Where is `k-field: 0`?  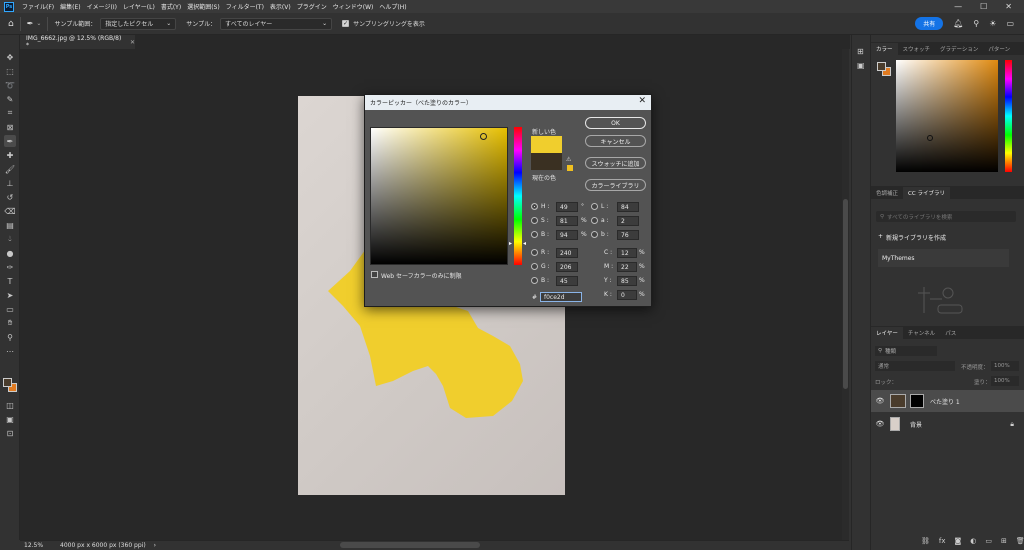
k-field: 0 is located at coordinates (627, 295).